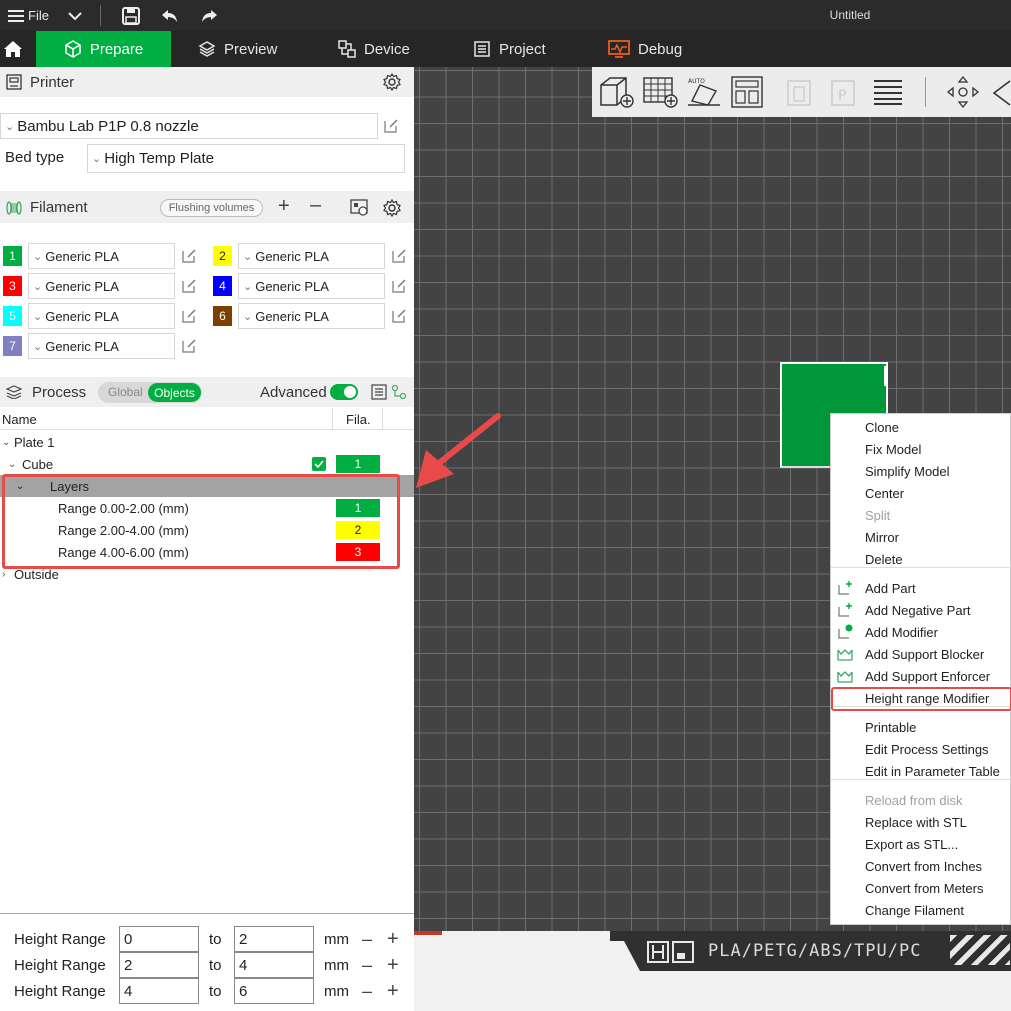  What do you see at coordinates (509, 49) in the screenshot?
I see `tab-project: Project` at bounding box center [509, 49].